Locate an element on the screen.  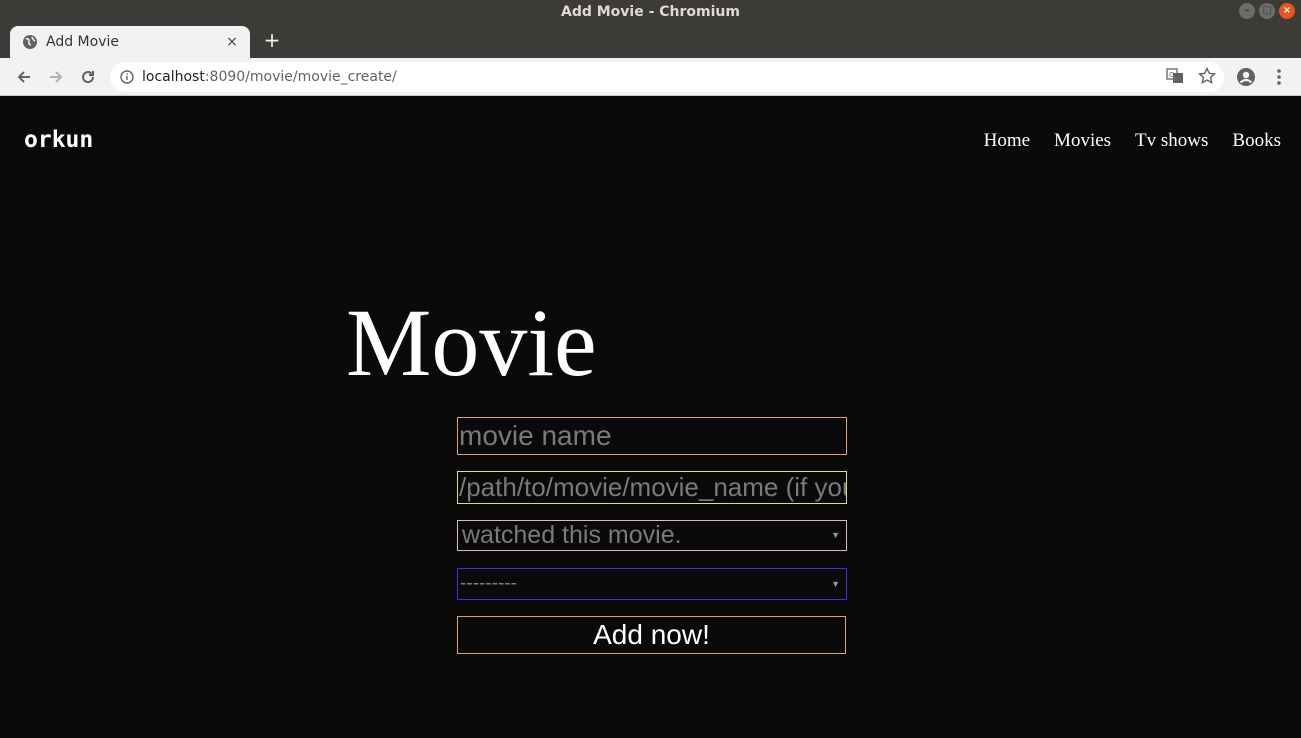
translate-icon: G is located at coordinates (1175, 76).